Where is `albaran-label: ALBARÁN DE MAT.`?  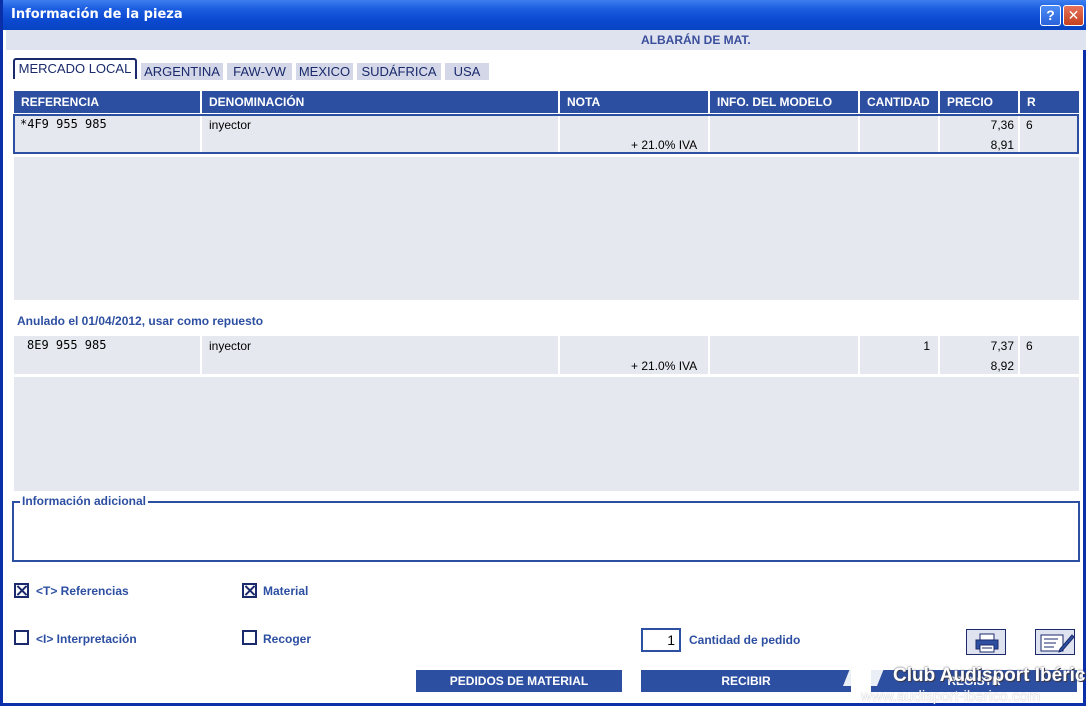 albaran-label: ALBARÁN DE MAT. is located at coordinates (696, 40).